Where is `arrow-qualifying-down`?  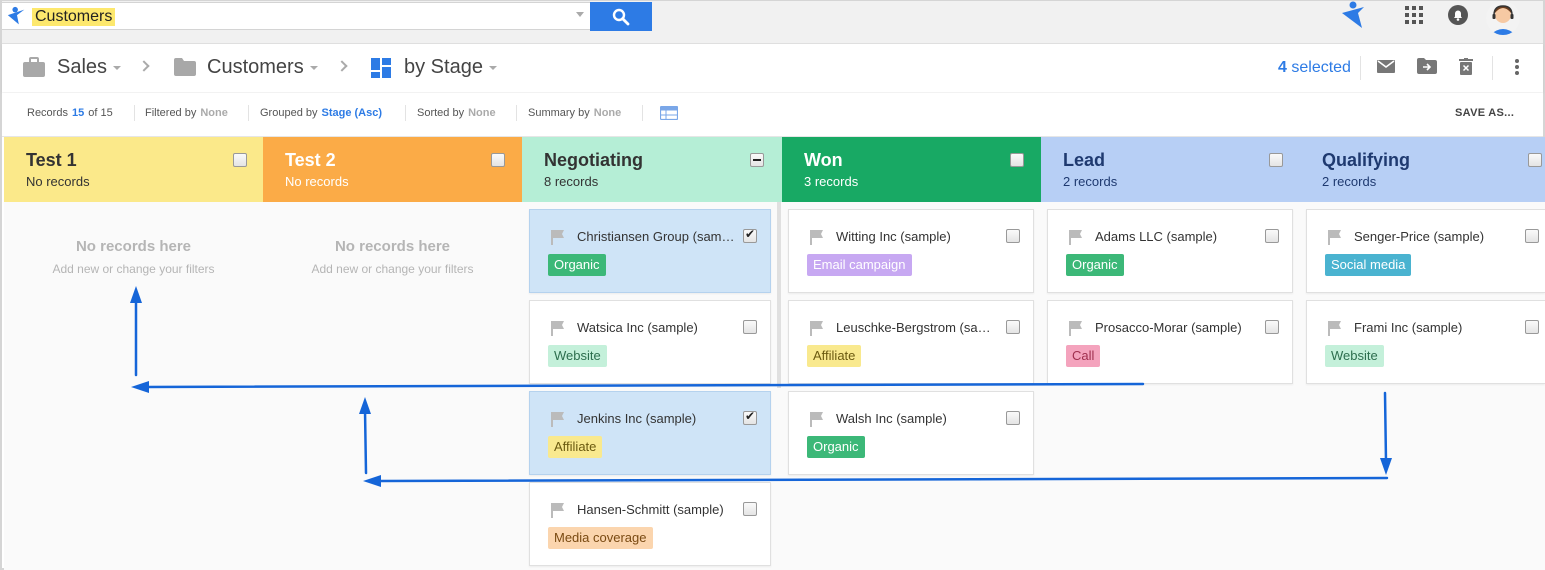 arrow-qualifying-down is located at coordinates (1385, 427).